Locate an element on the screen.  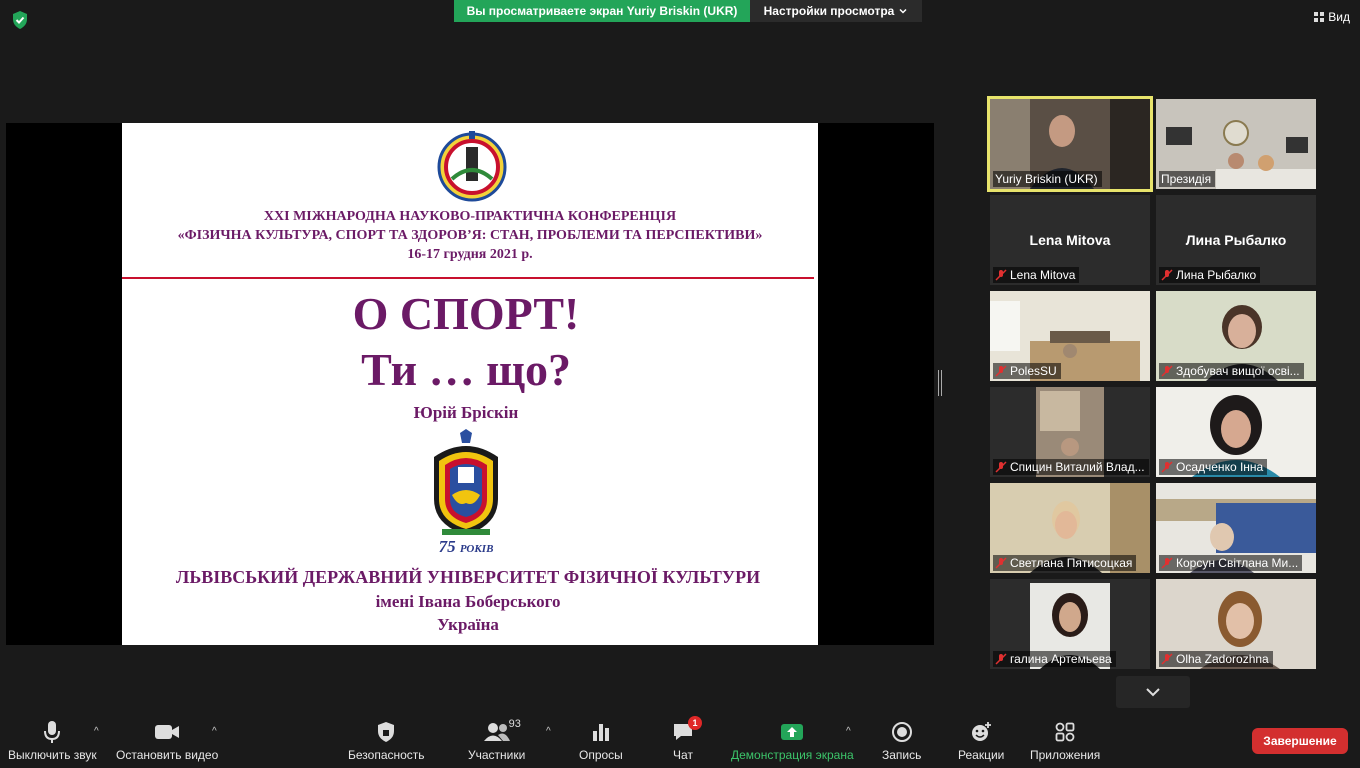
university-country: Україна is located at coordinates (468, 624).